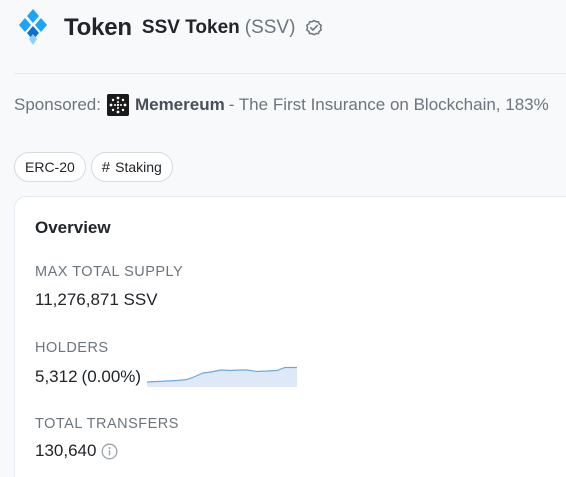 The height and width of the screenshot is (477, 566). What do you see at coordinates (111, 376) in the screenshot?
I see `holders-change: (0.00%)` at bounding box center [111, 376].